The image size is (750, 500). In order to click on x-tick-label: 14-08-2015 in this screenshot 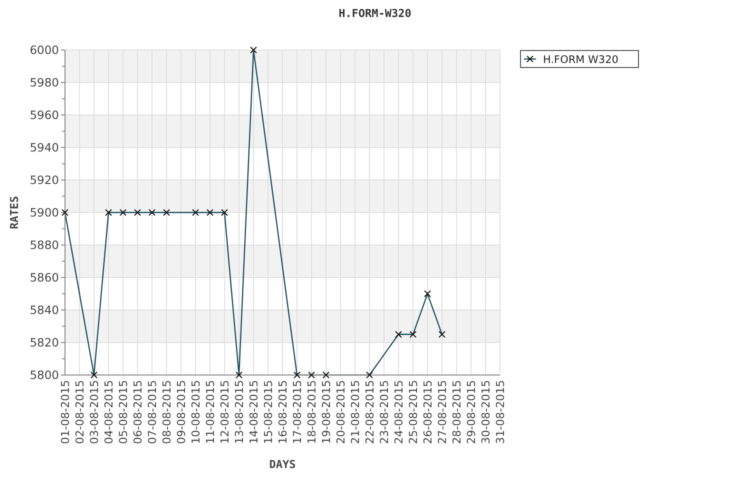, I will do `click(254, 412)`.